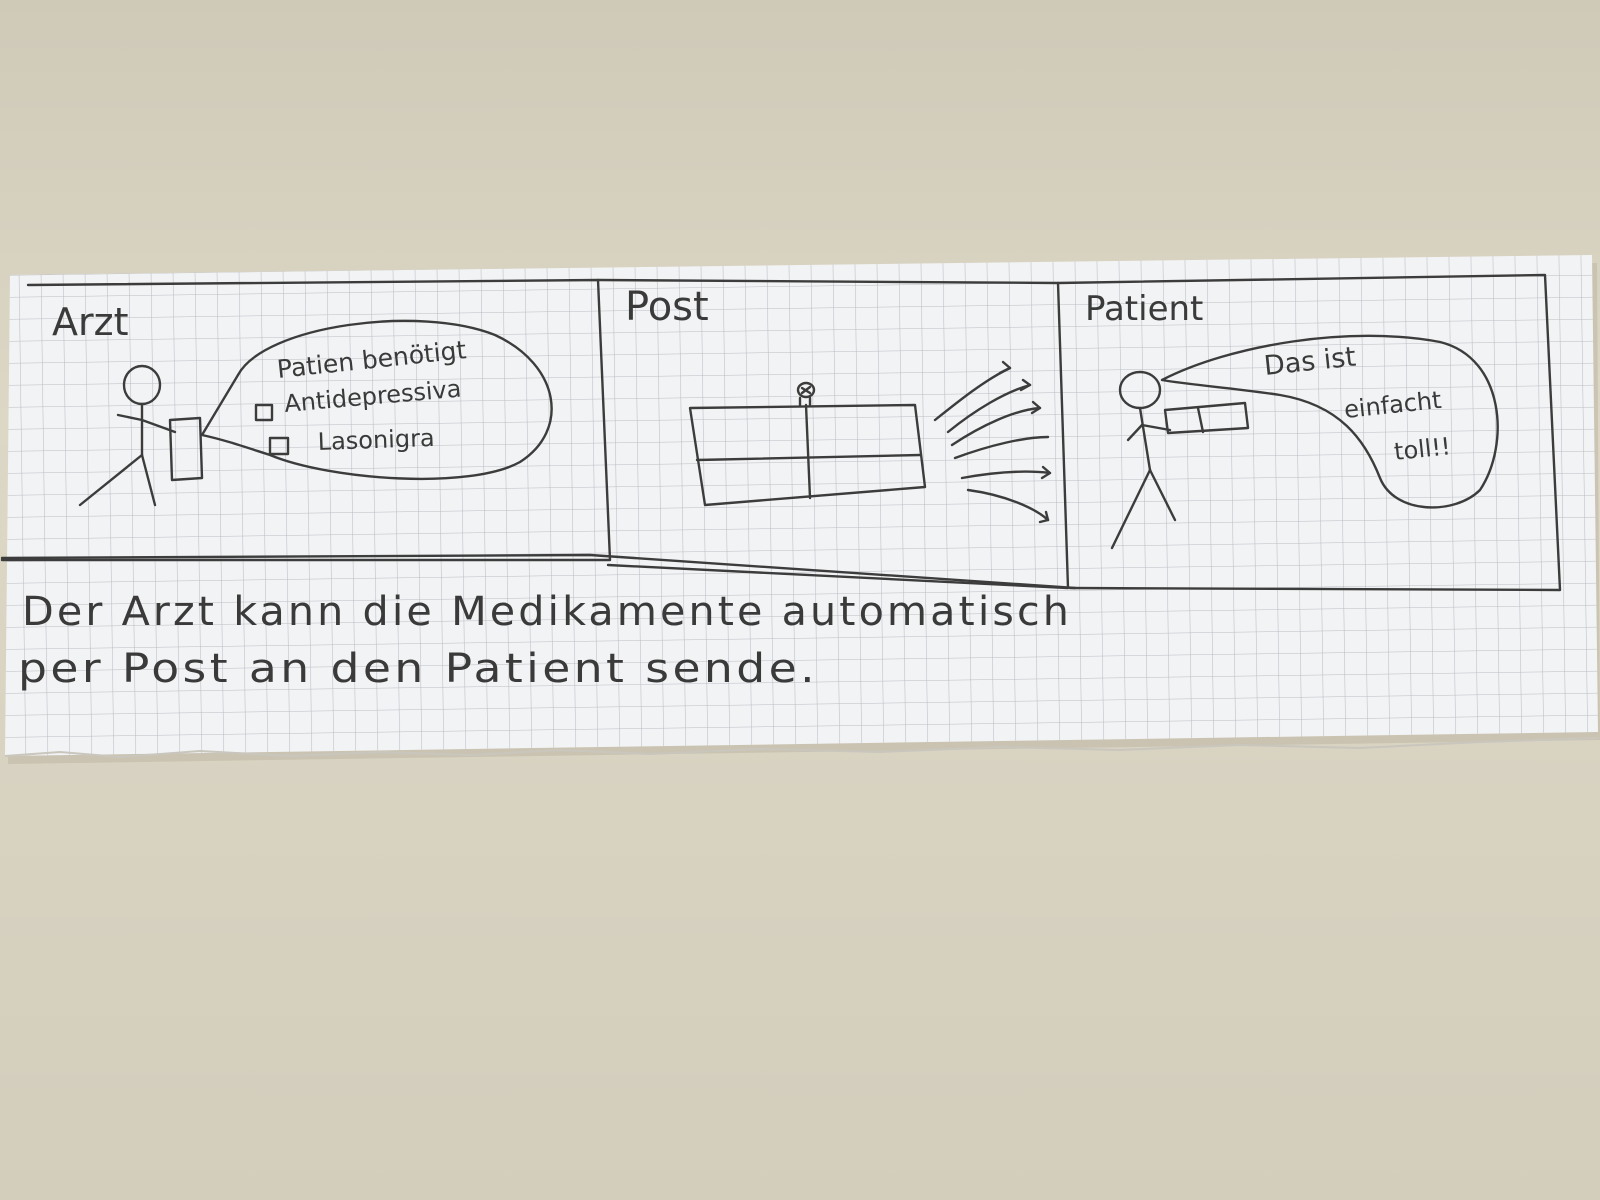 This screenshot has height=1200, width=1600. What do you see at coordinates (1422, 449) in the screenshot?
I see `patient-speech-line-3: toll!!` at bounding box center [1422, 449].